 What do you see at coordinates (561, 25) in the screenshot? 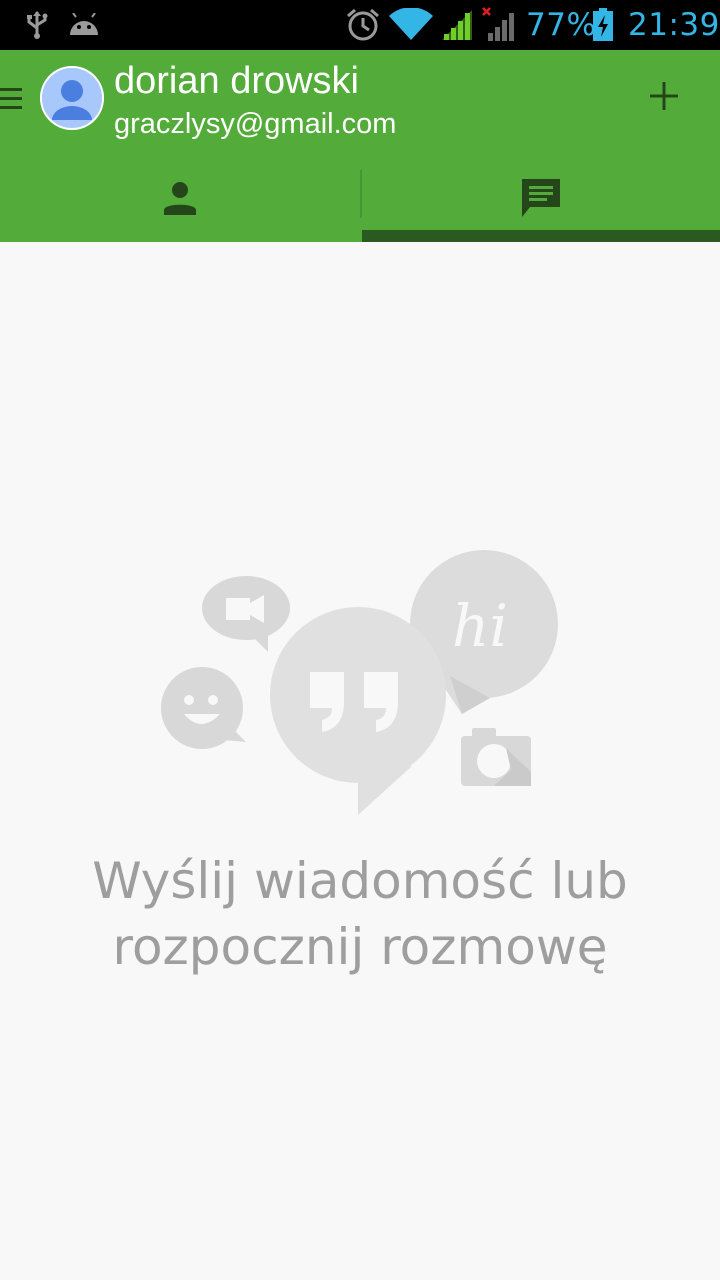
I see `battery-percent: 77%` at bounding box center [561, 25].